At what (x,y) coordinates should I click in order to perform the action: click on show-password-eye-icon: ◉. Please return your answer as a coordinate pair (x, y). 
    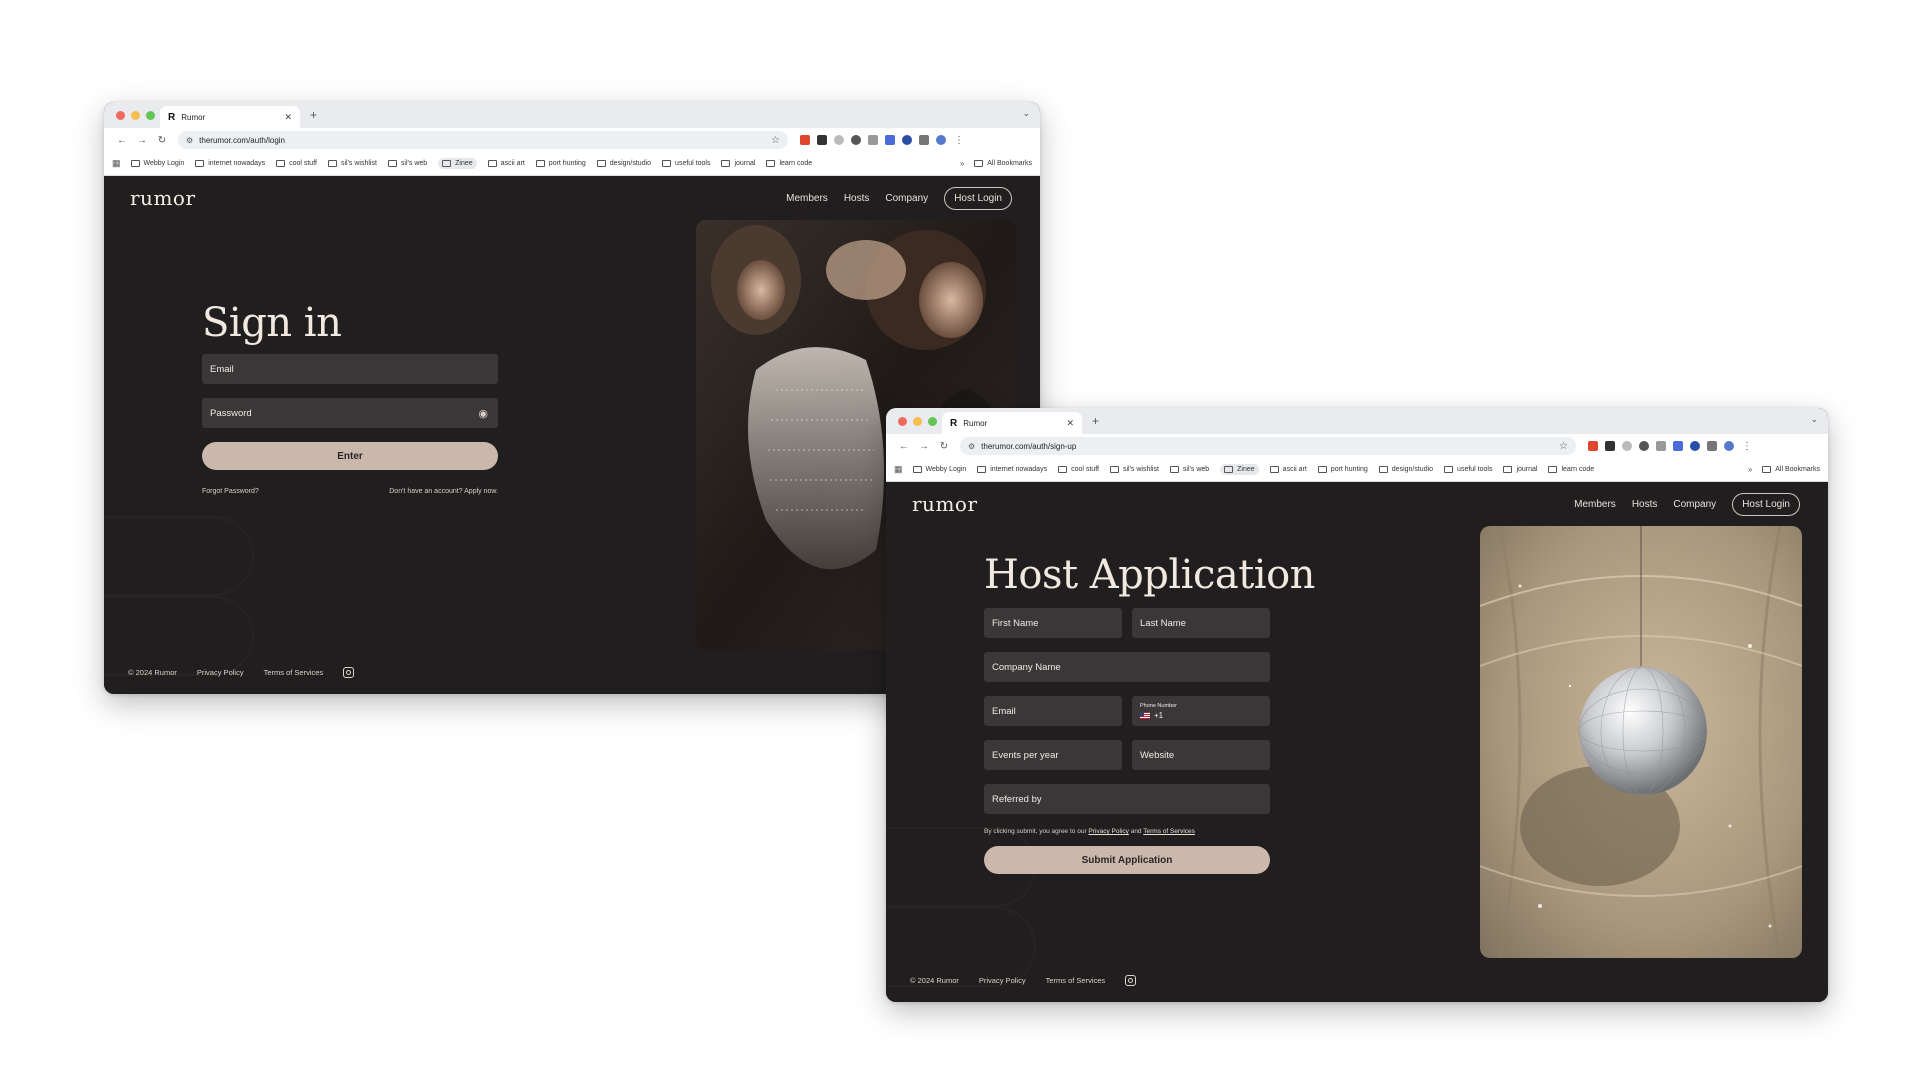
    Looking at the image, I should click on (483, 413).